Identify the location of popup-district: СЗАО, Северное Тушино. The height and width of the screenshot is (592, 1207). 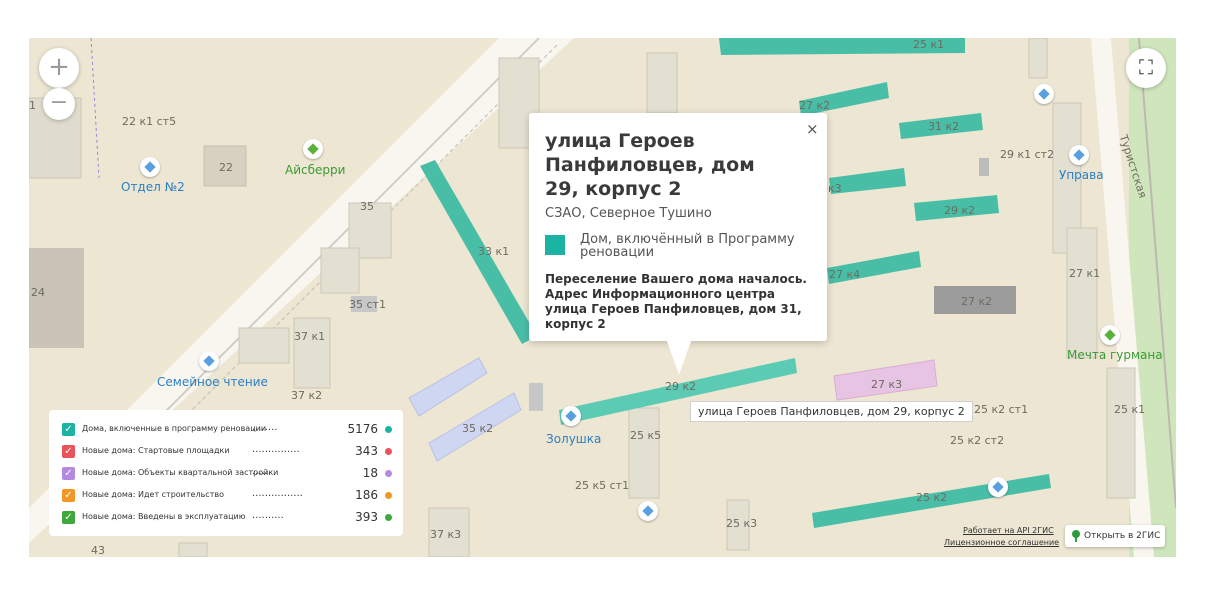
(628, 213).